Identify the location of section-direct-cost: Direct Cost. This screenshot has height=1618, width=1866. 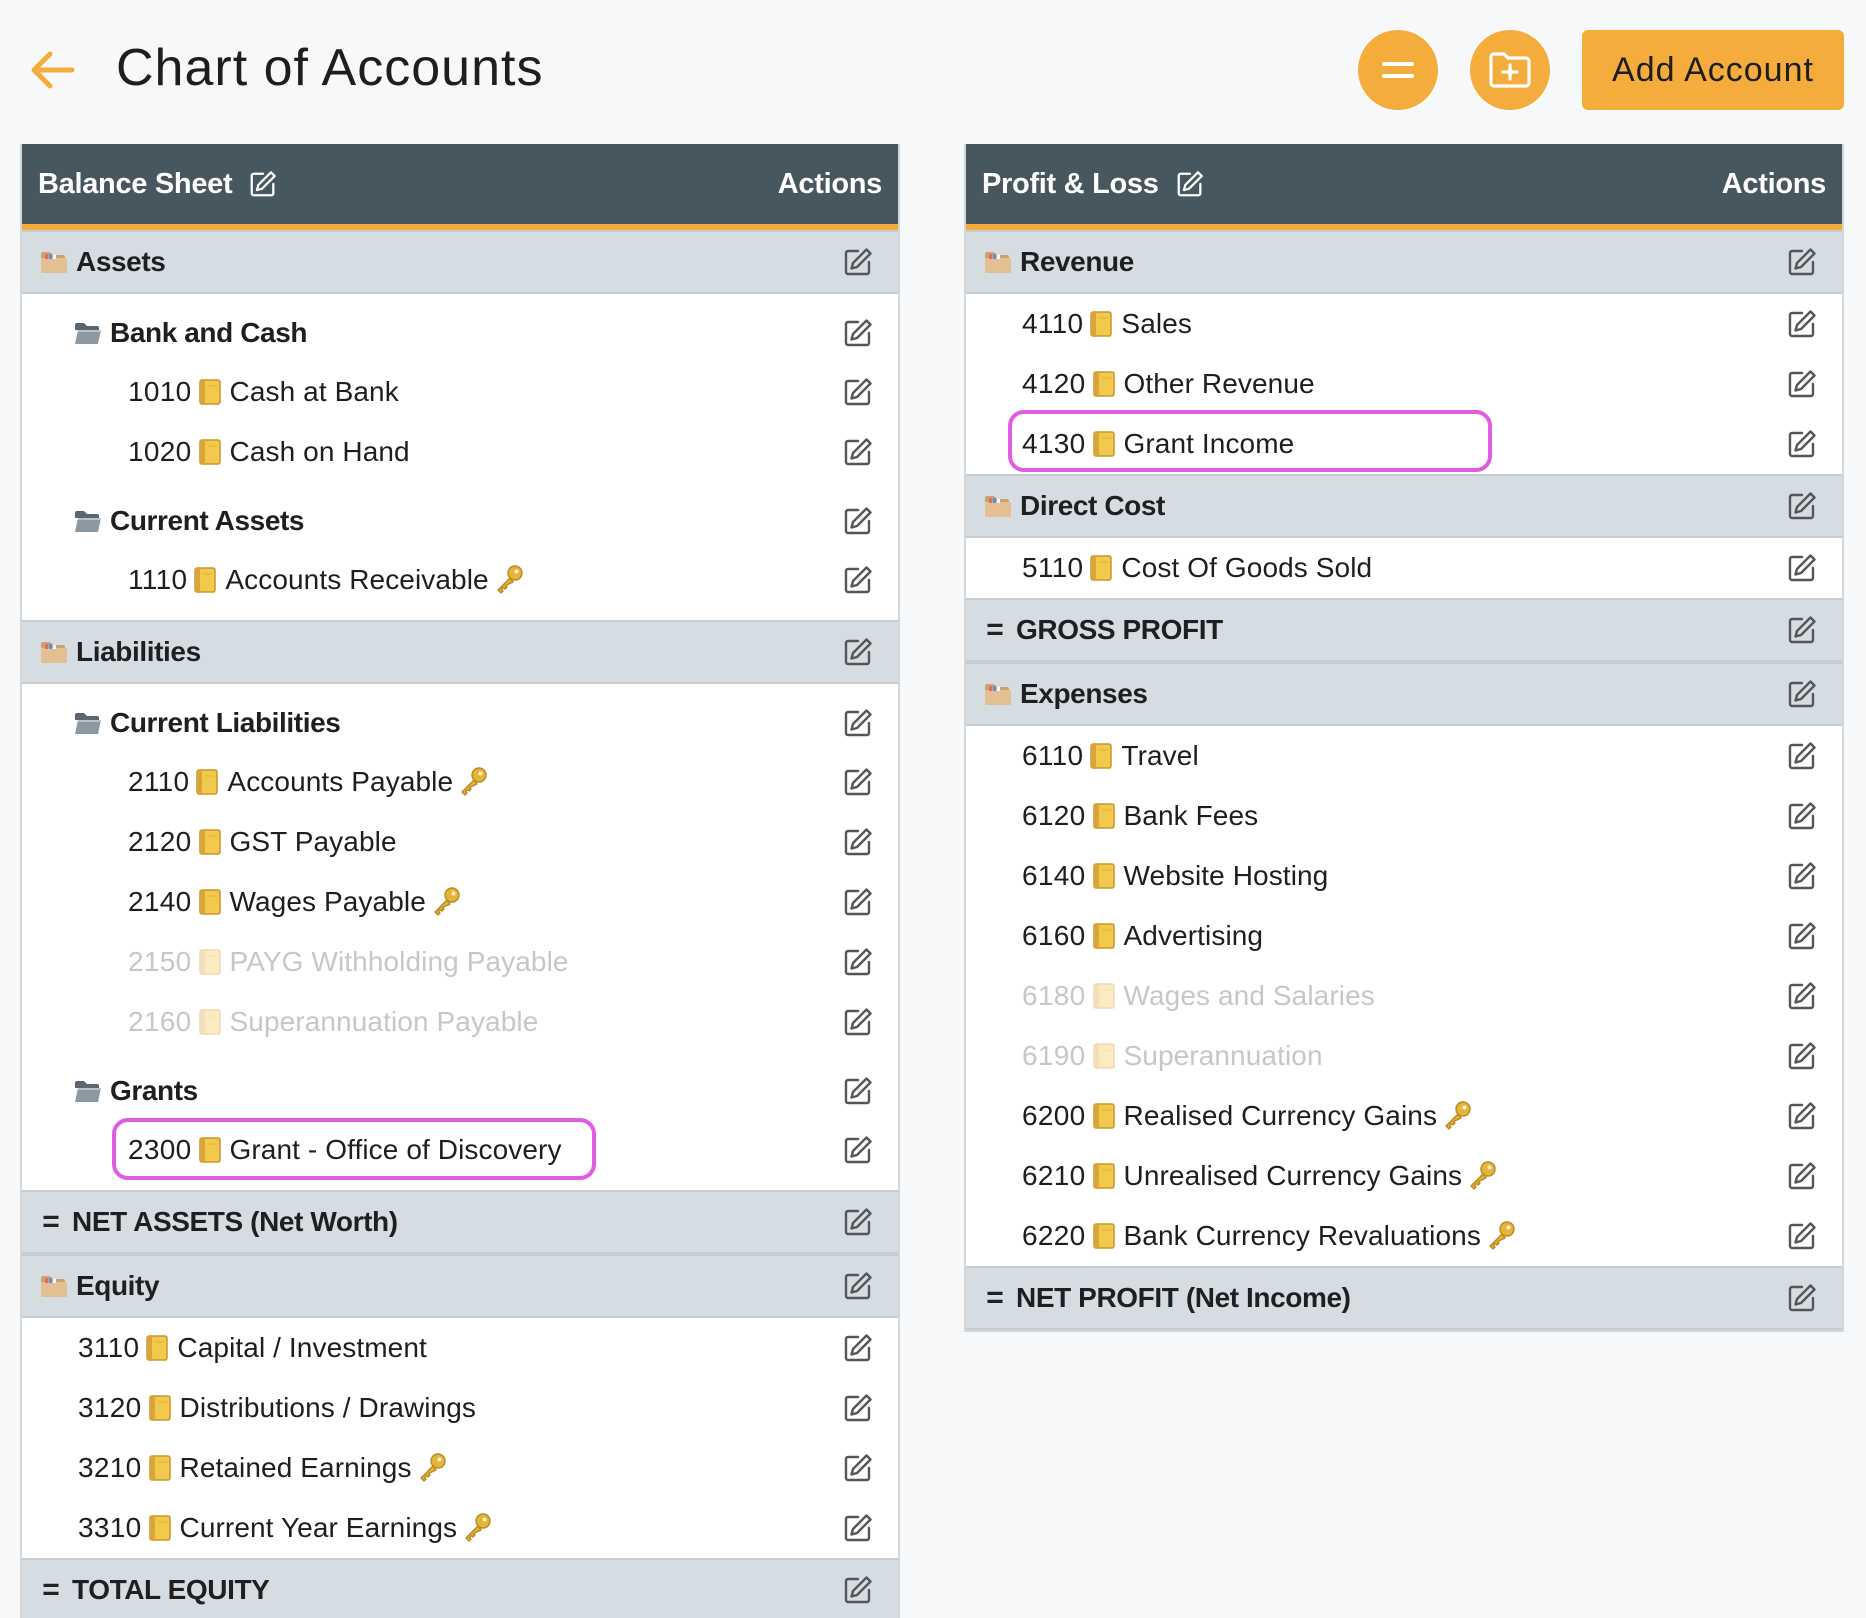
(1404, 506).